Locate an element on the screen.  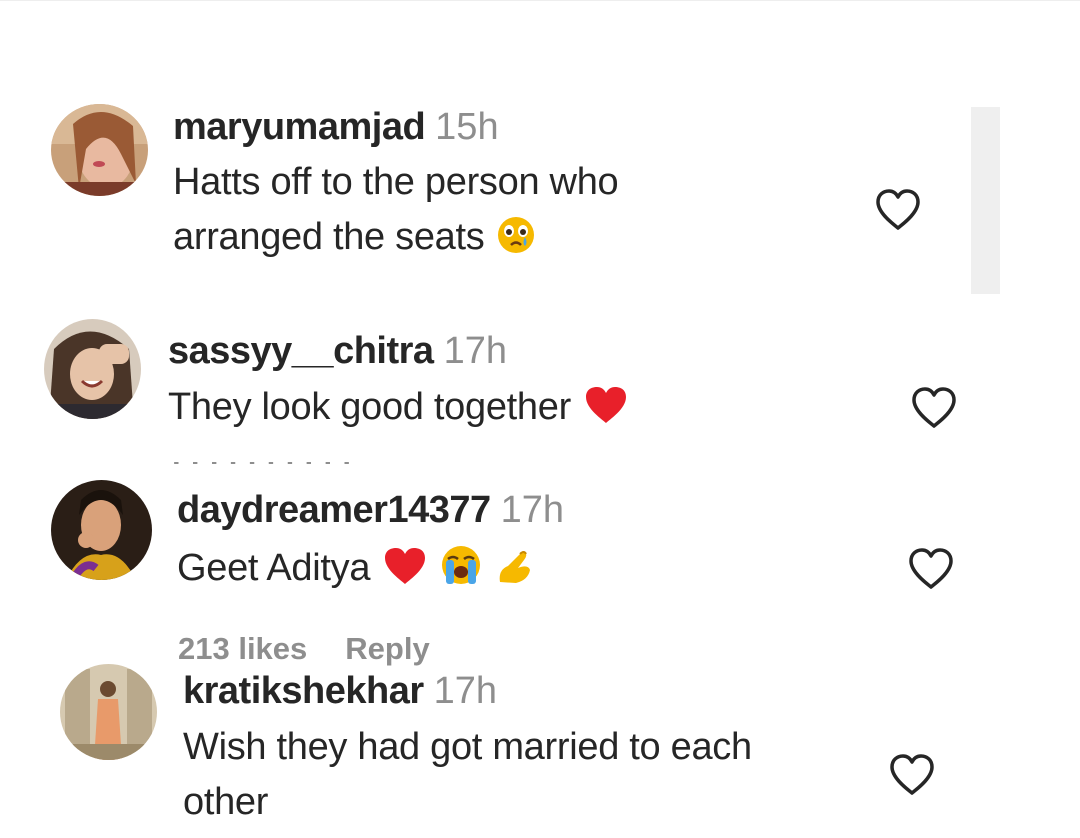
clipped-meta-text: · · · · · · · · · · is located at coordinates (262, 468).